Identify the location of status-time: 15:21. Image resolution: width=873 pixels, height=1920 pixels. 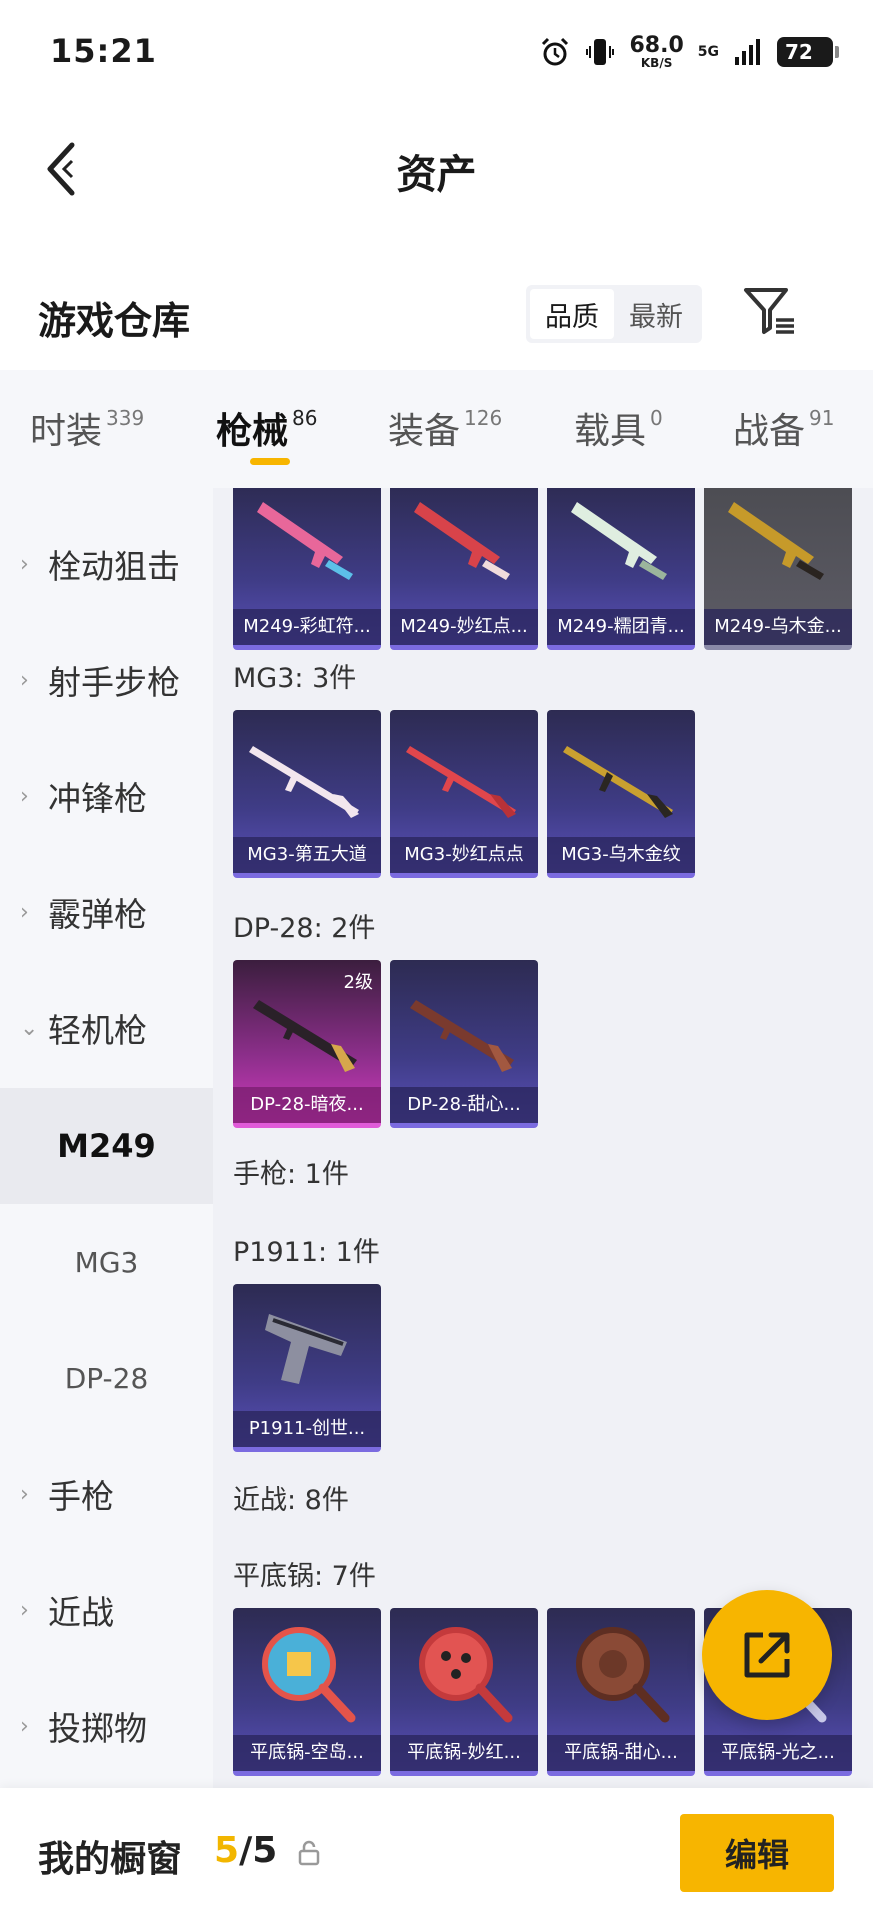
(103, 51).